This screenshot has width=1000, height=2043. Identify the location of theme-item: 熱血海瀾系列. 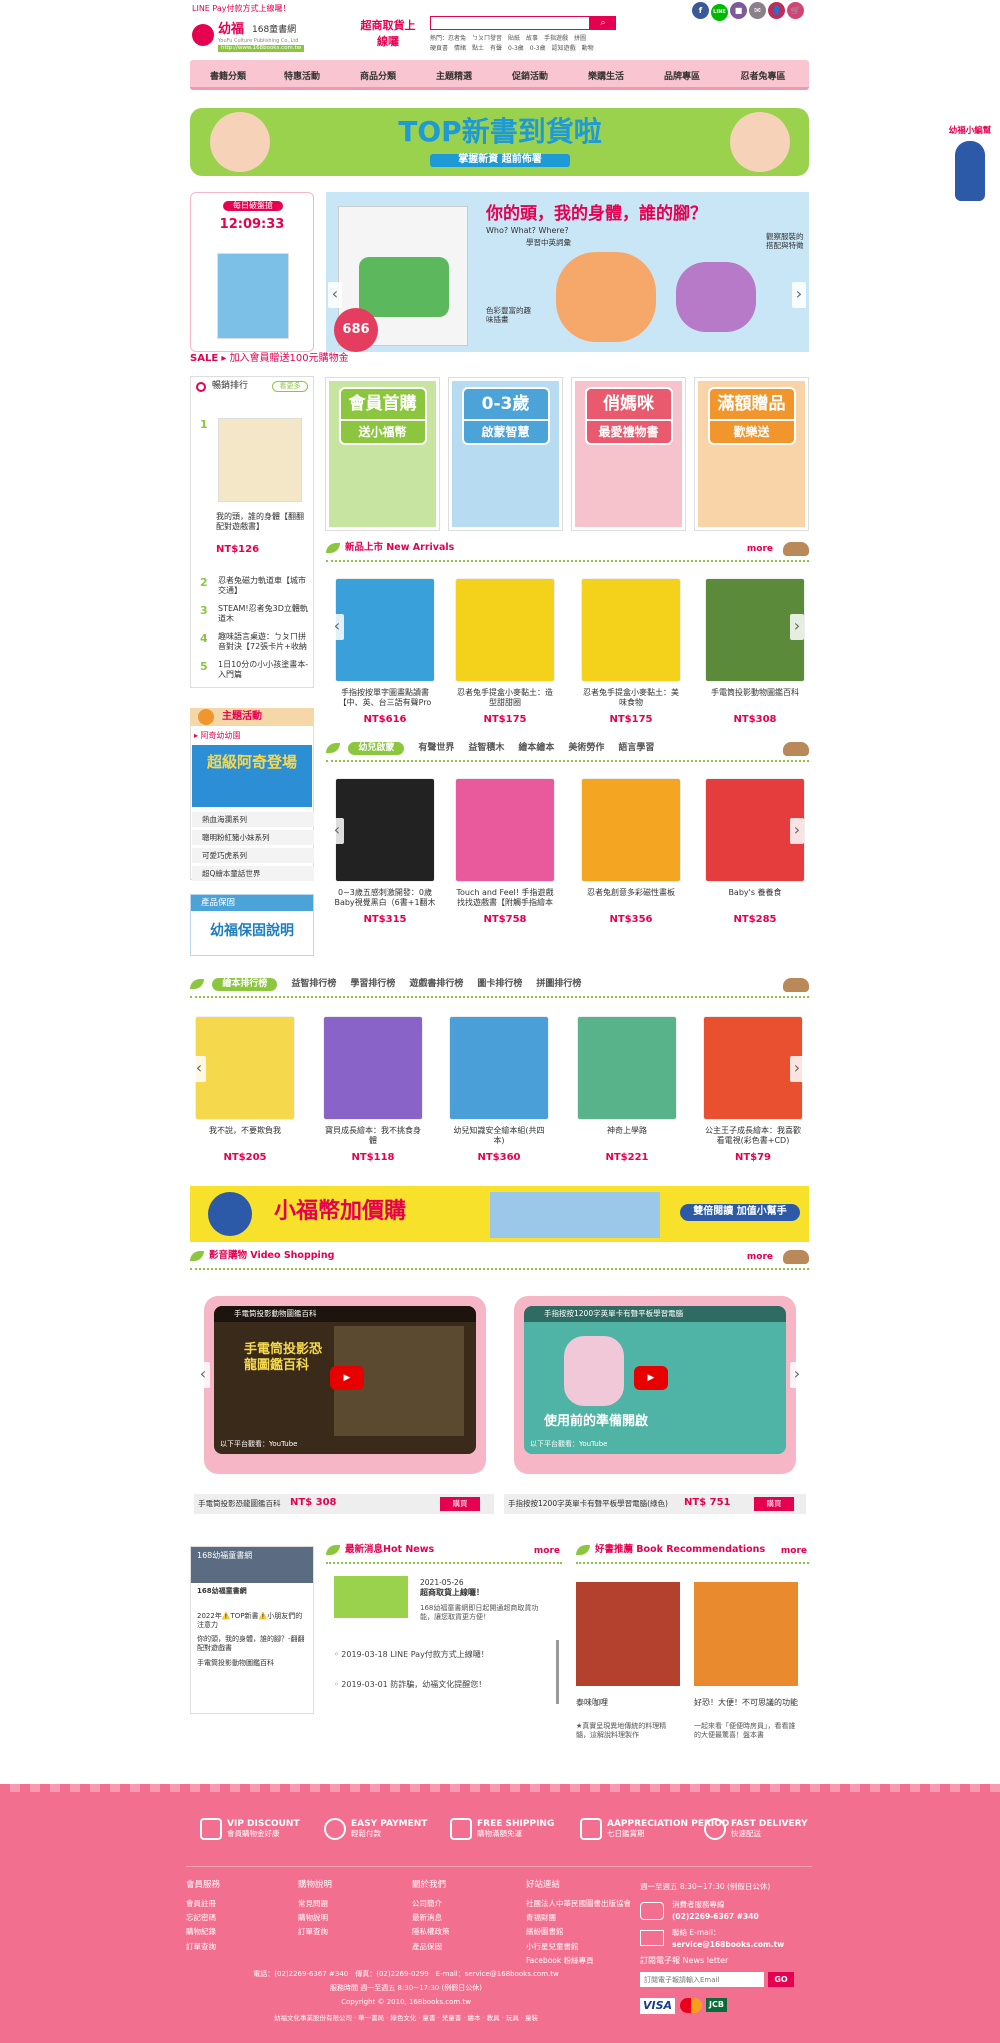
(253, 819).